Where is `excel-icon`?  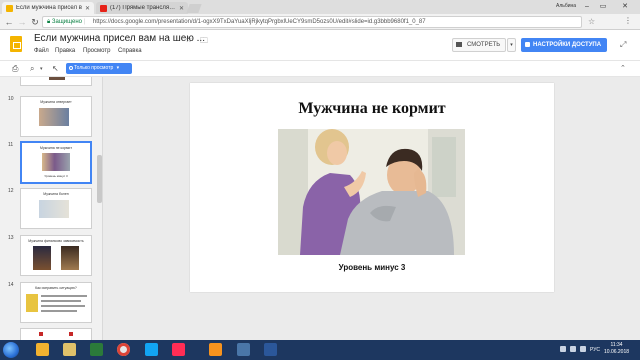
excel-icon is located at coordinates (96, 349).